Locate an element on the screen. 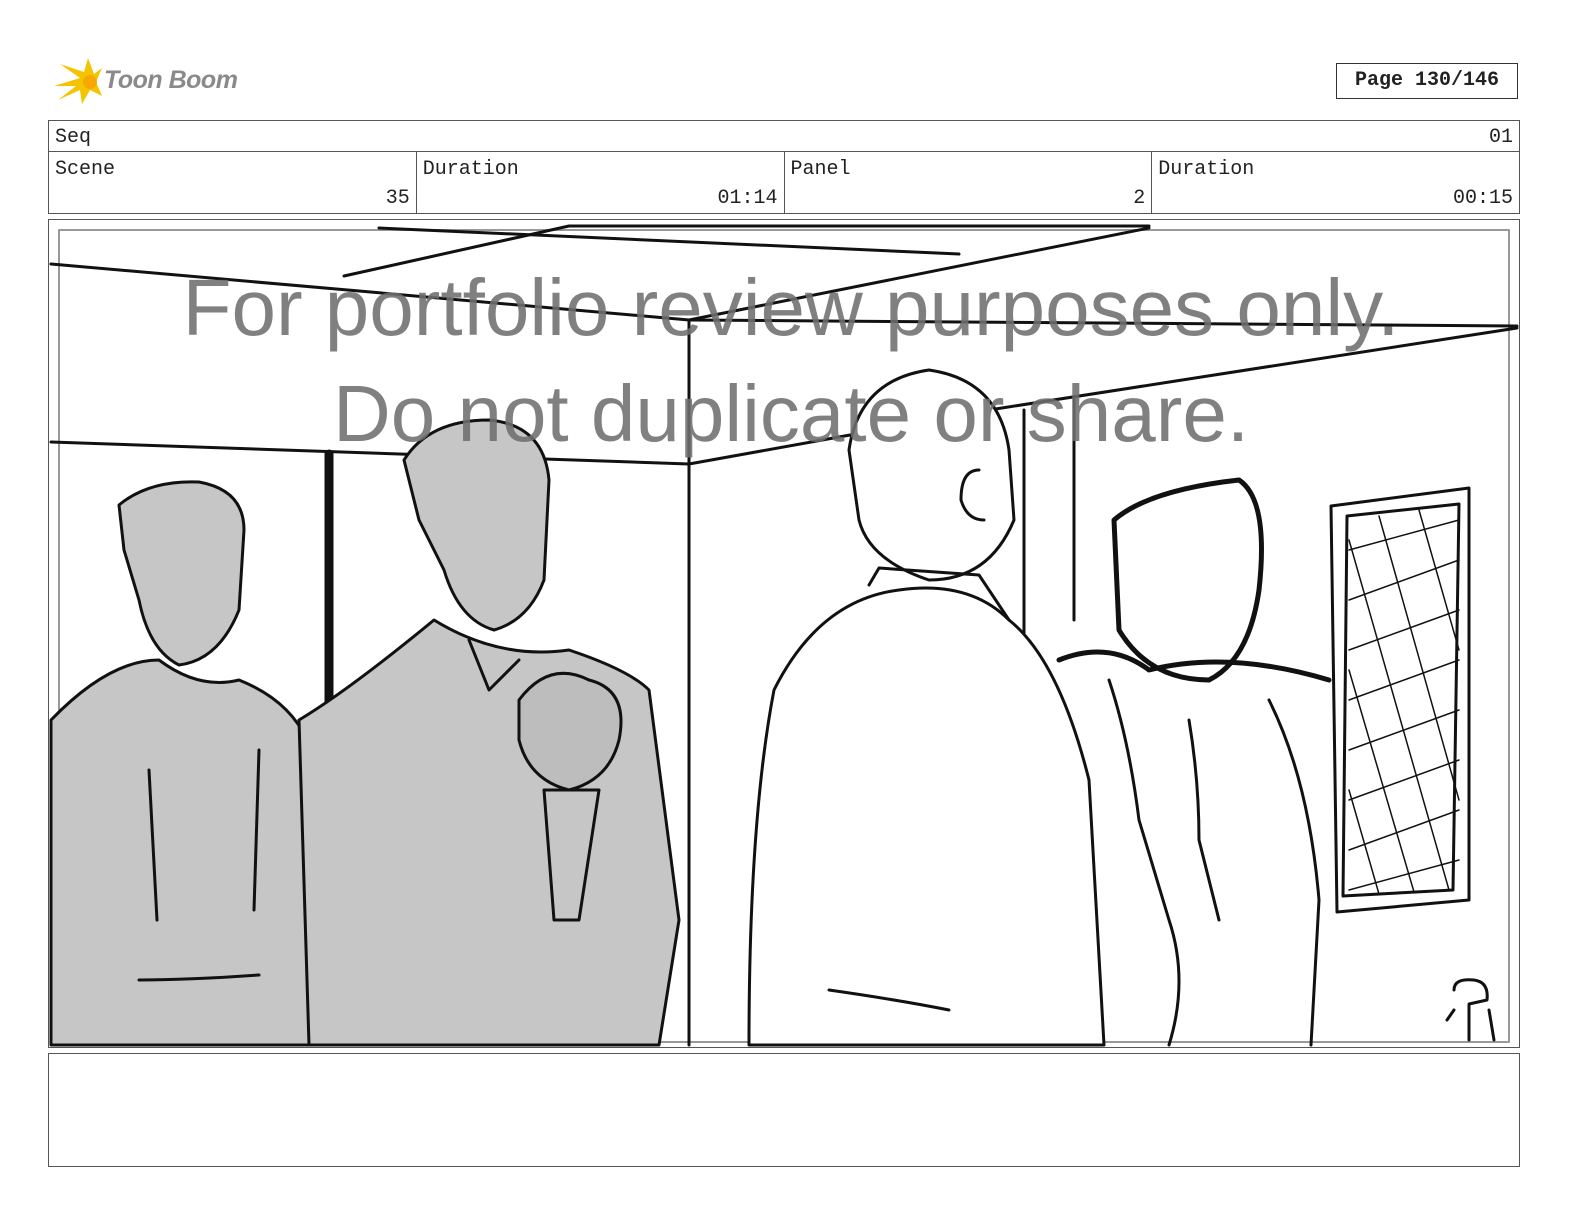 This screenshot has height=1225, width=1582. scene-duration-label: Duration is located at coordinates (470, 169).